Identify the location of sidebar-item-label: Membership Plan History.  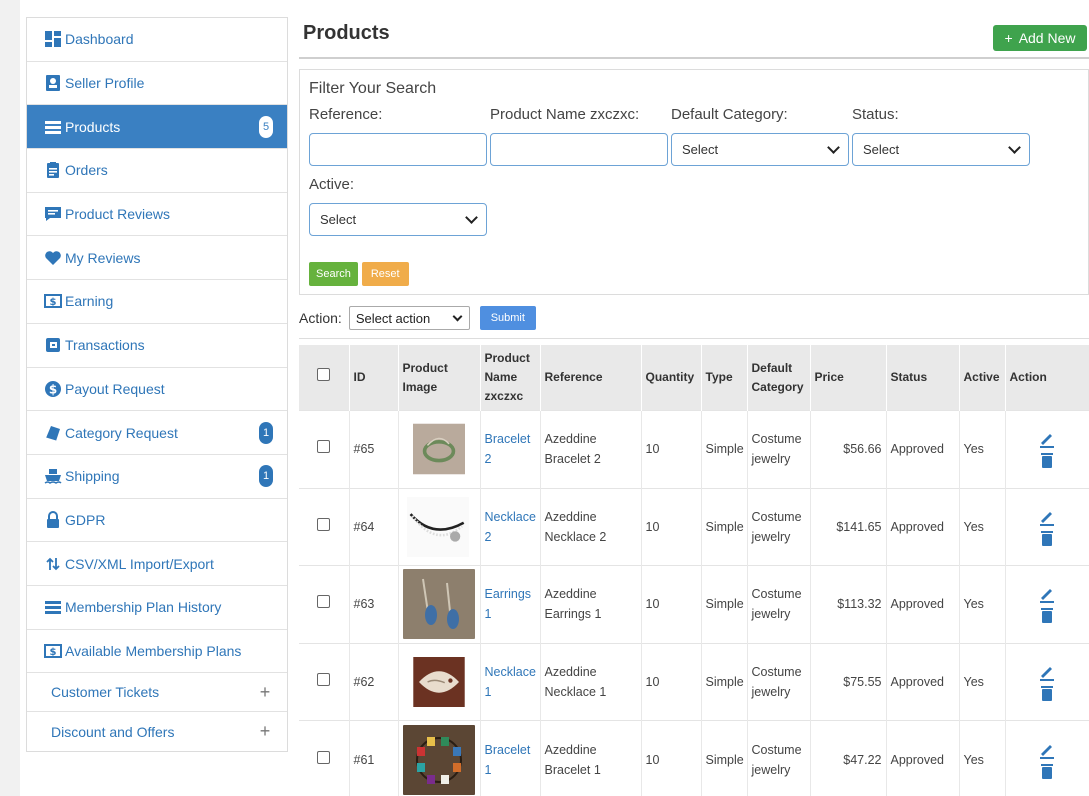
(143, 607).